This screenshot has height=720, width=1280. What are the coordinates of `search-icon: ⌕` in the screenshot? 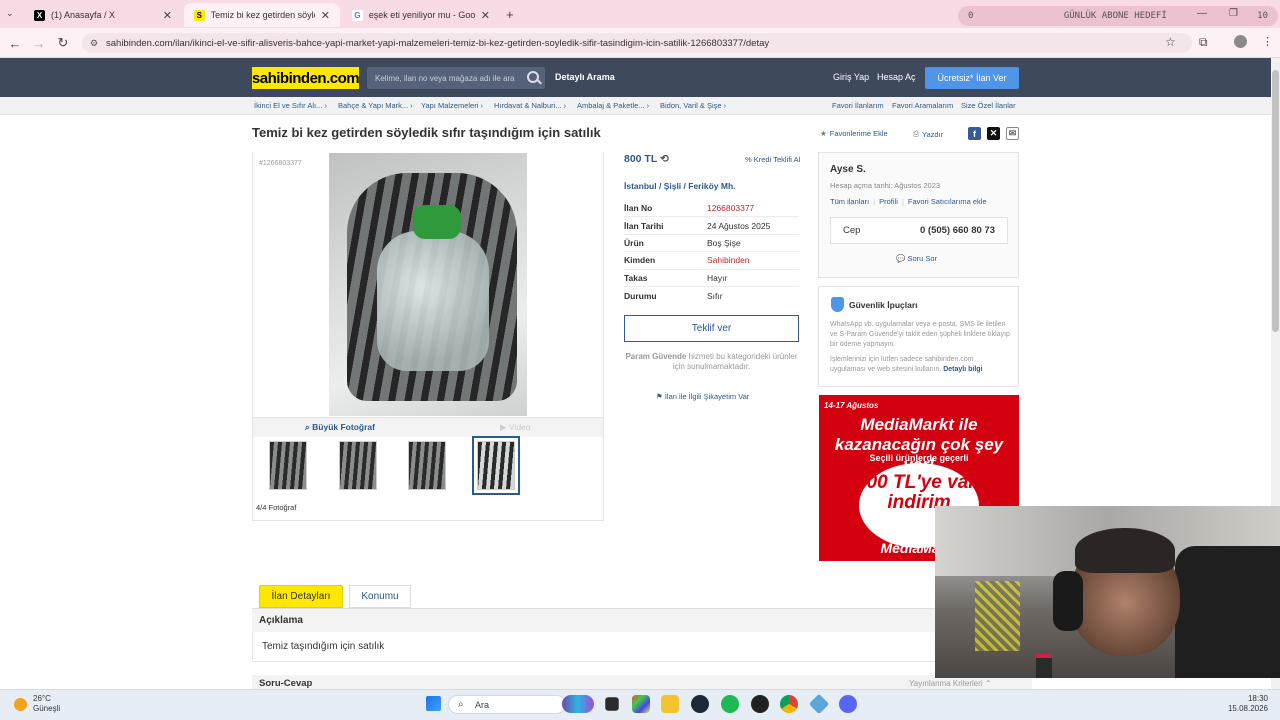 It's located at (461, 704).